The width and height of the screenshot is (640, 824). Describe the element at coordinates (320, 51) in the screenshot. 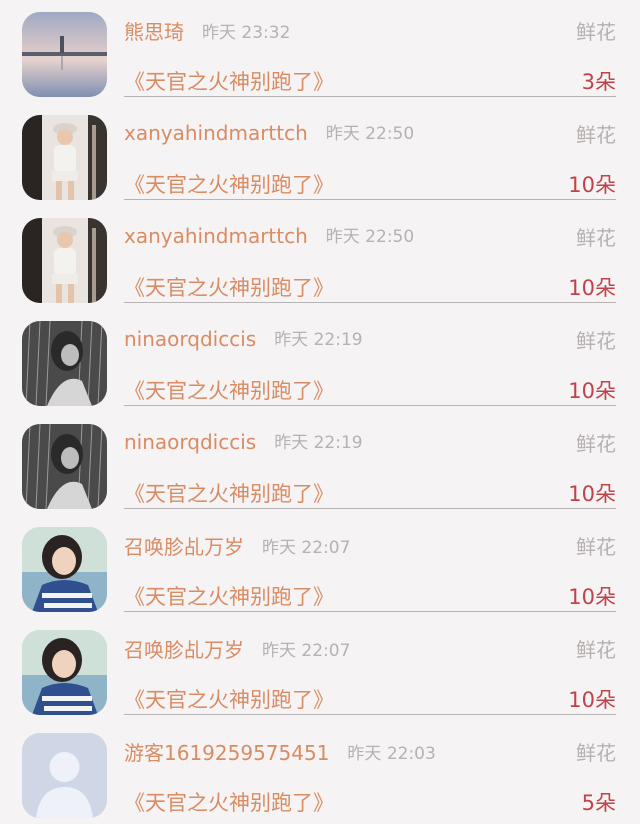

I see `list-item: 熊思琦 昨天 23:32 鲜花 《天官之火神别跑了》 3朵` at that location.